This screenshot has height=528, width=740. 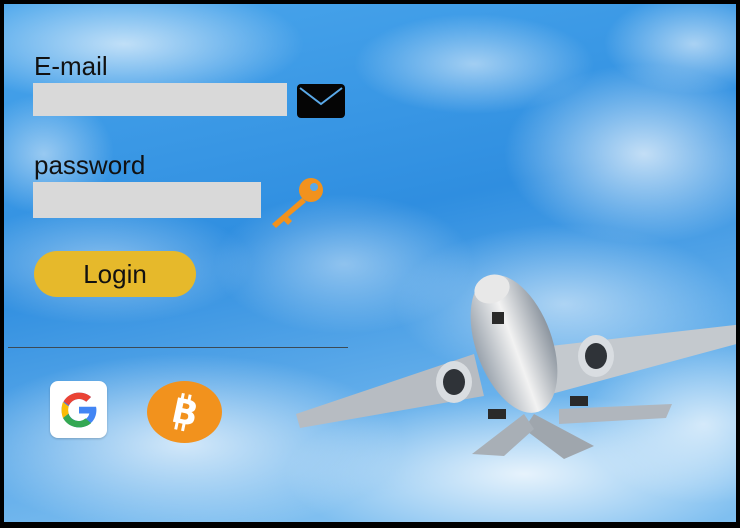 What do you see at coordinates (297, 203) in the screenshot?
I see `key-icon` at bounding box center [297, 203].